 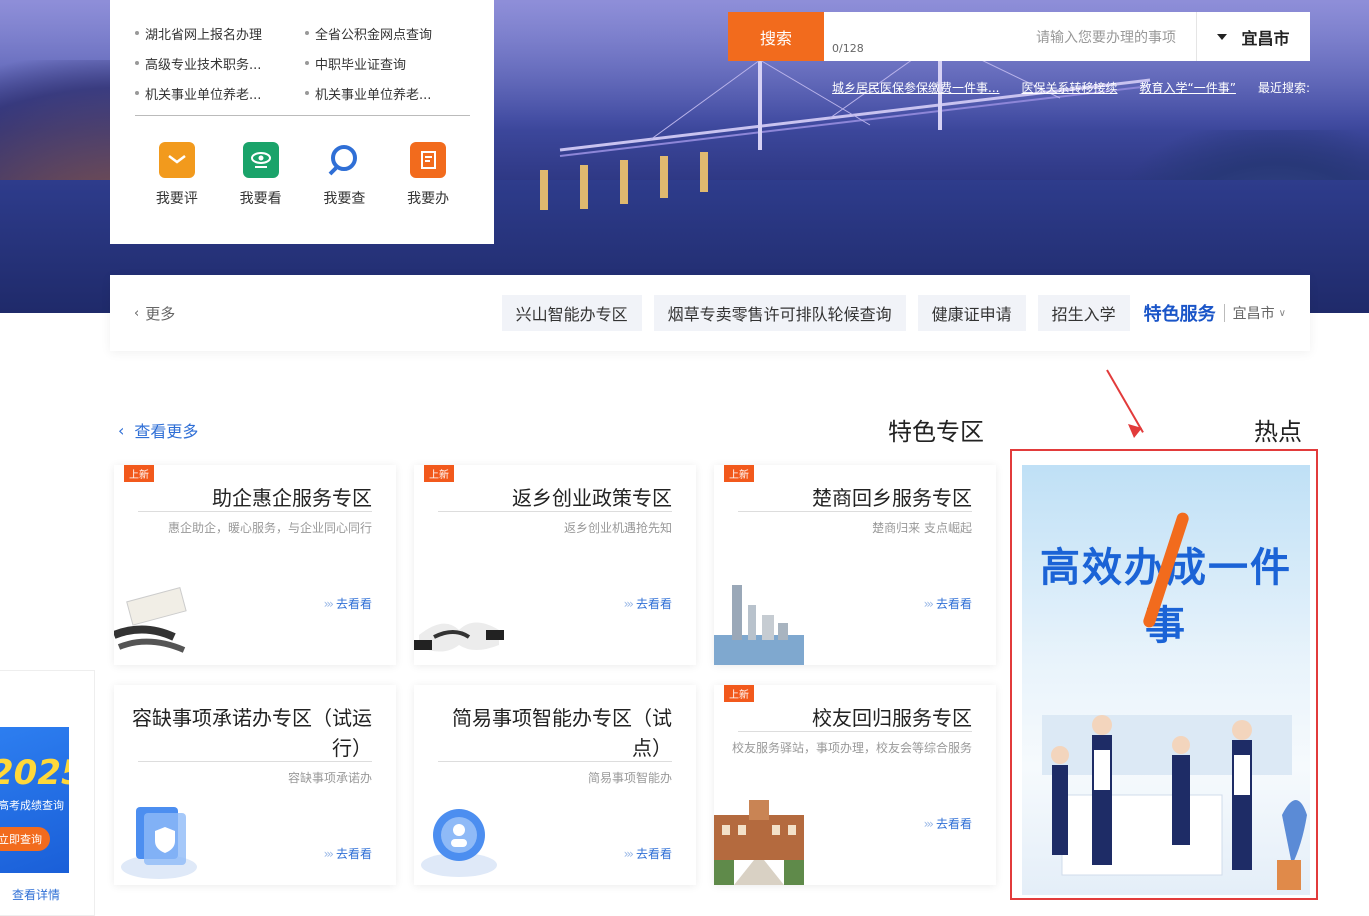 What do you see at coordinates (428, 199) in the screenshot?
I see `action-label: 我要办` at bounding box center [428, 199].